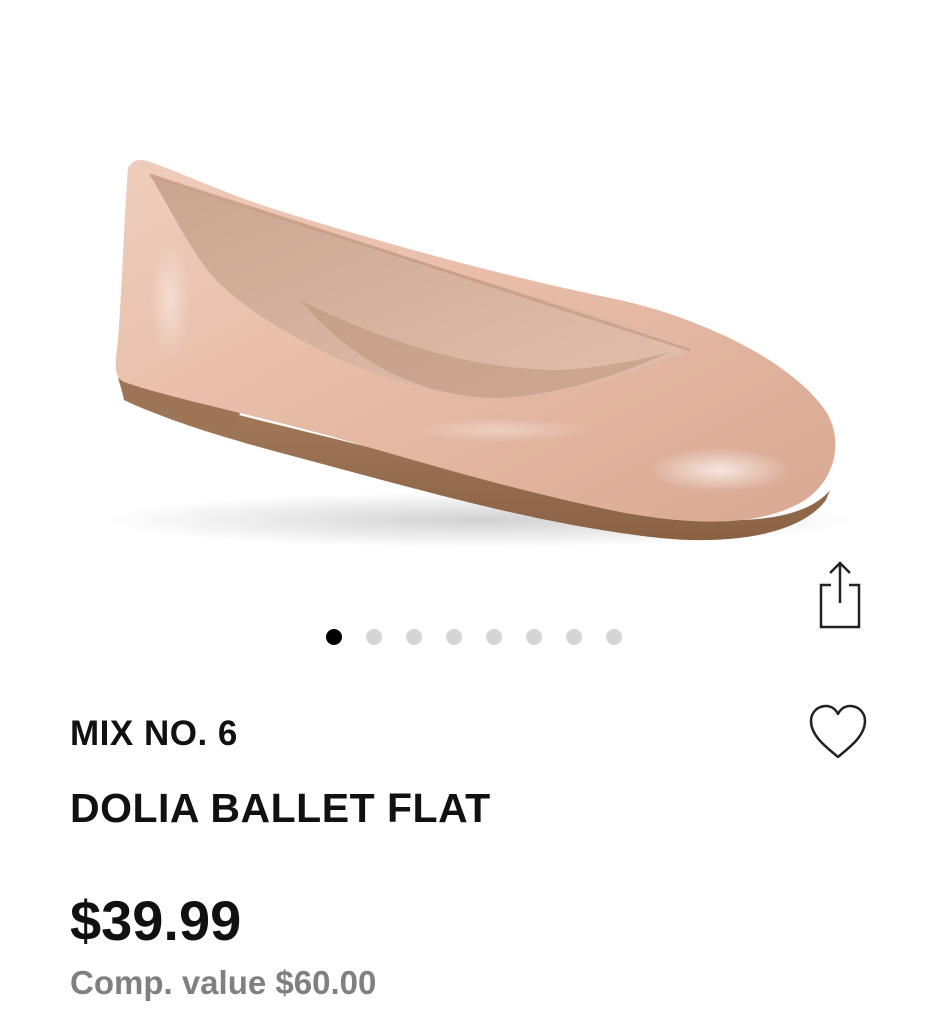 The image size is (948, 1024). What do you see at coordinates (280, 808) in the screenshot?
I see `product-name: DOLIA BALLET FLAT` at bounding box center [280, 808].